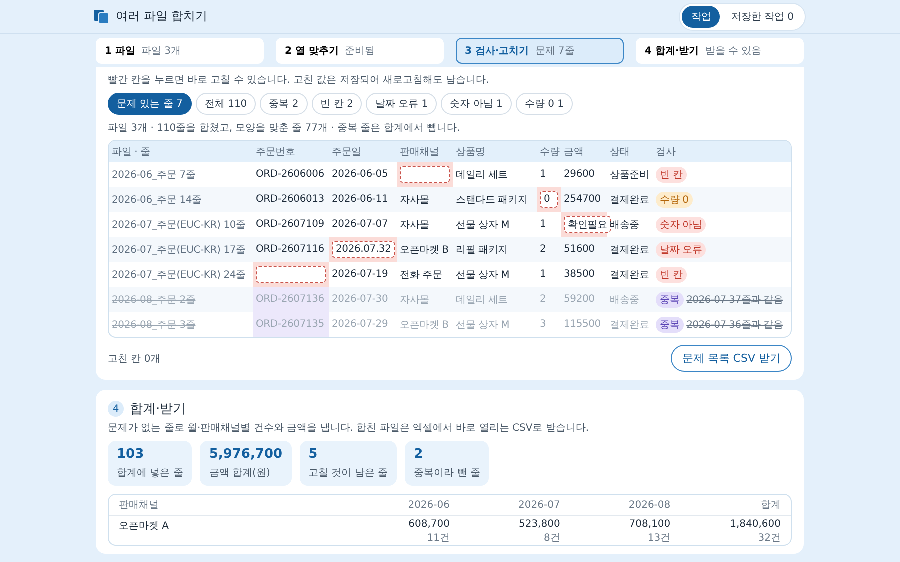 The width and height of the screenshot is (900, 562). What do you see at coordinates (720, 51) in the screenshot?
I see `step-tab: 4 합계·받기 받을 수 있음` at bounding box center [720, 51].